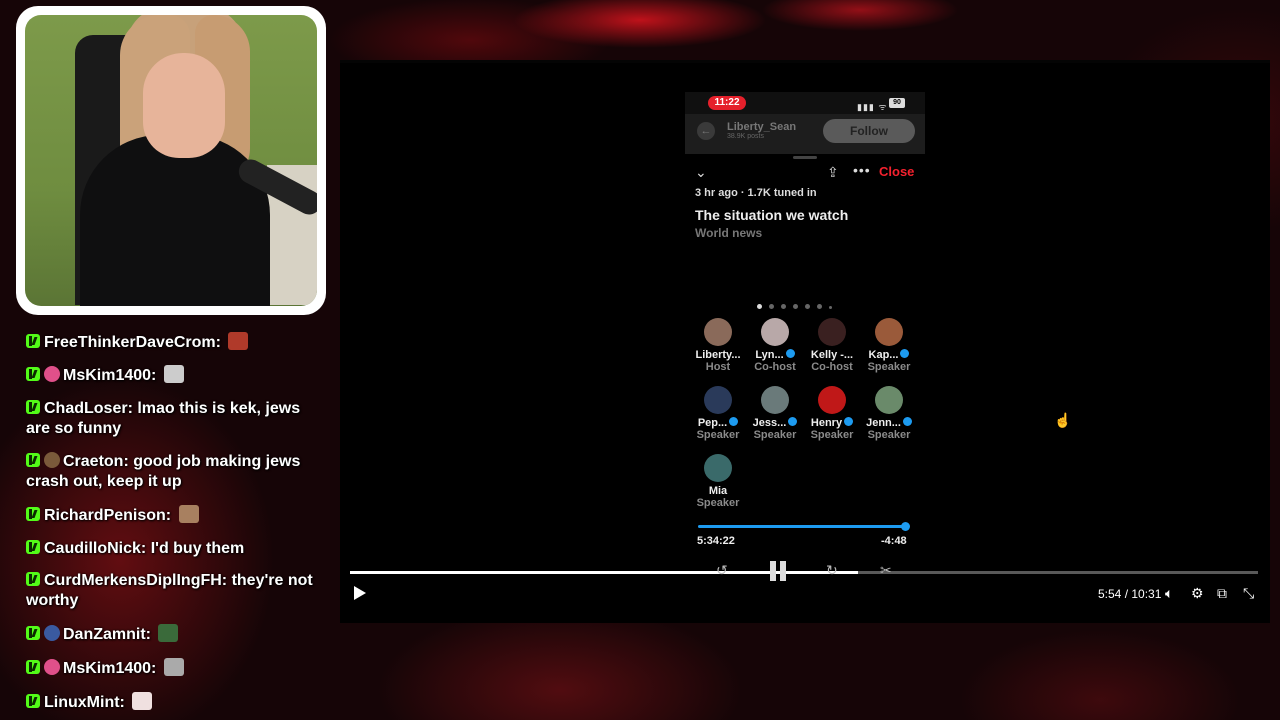 The image size is (1280, 720). What do you see at coordinates (762, 127) in the screenshot?
I see `profile-name: Liberty_Sean` at bounding box center [762, 127].